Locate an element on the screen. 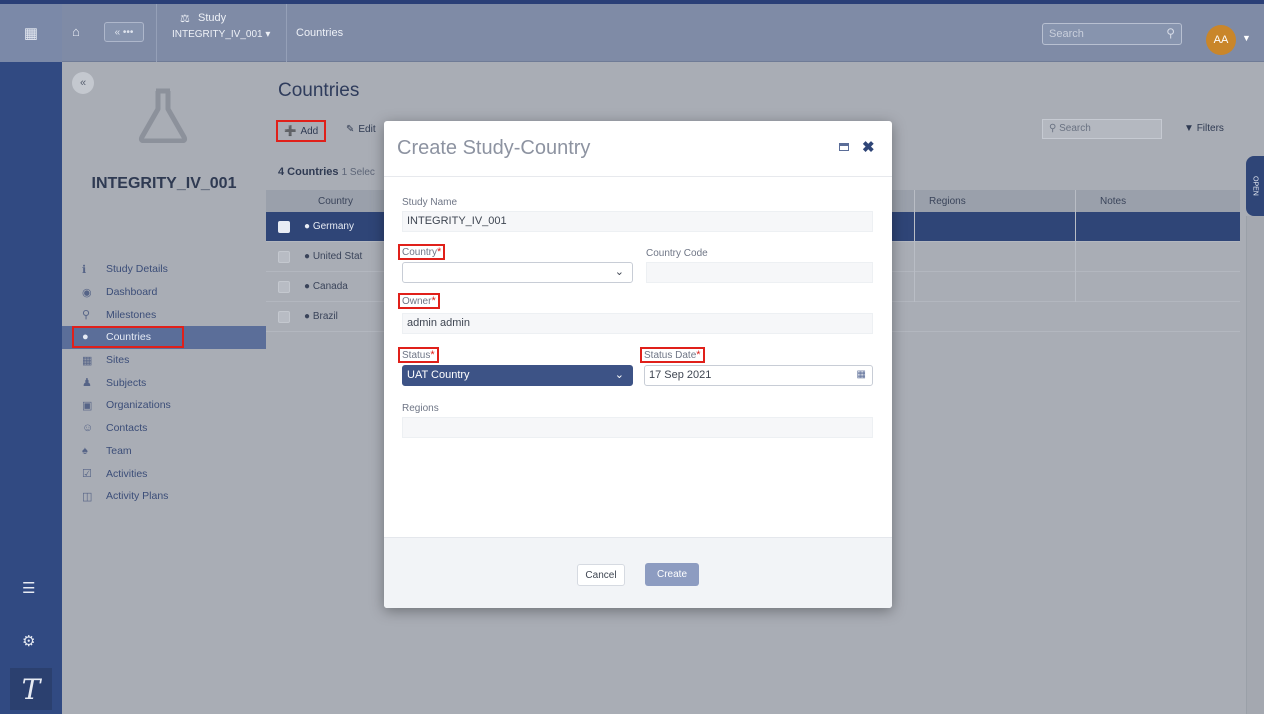 The image size is (1264, 714). dialog-title: Create Study-Country is located at coordinates (494, 148).